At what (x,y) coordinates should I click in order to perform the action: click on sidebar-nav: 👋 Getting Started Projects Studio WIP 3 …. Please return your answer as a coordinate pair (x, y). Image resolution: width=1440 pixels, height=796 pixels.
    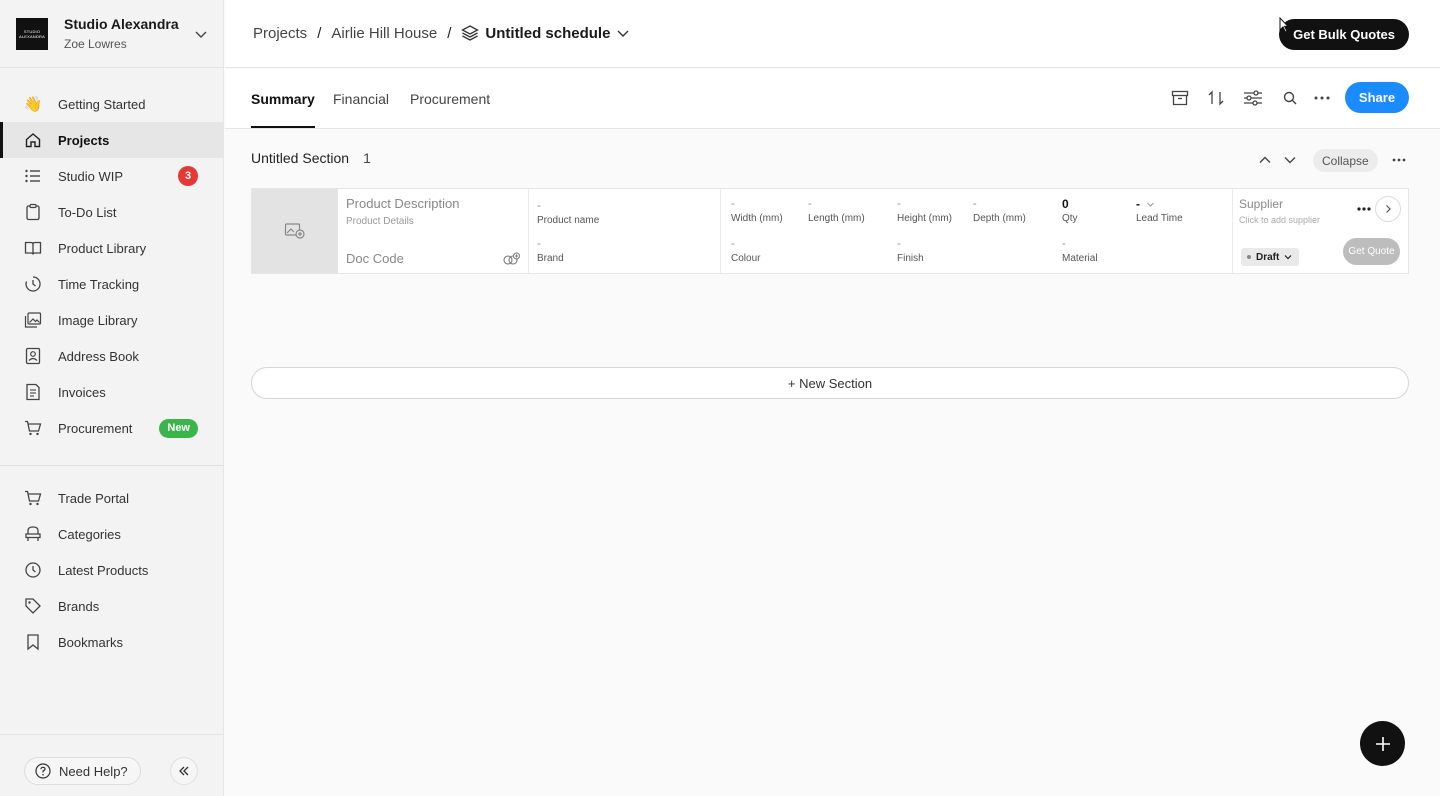
    Looking at the image, I should click on (112, 266).